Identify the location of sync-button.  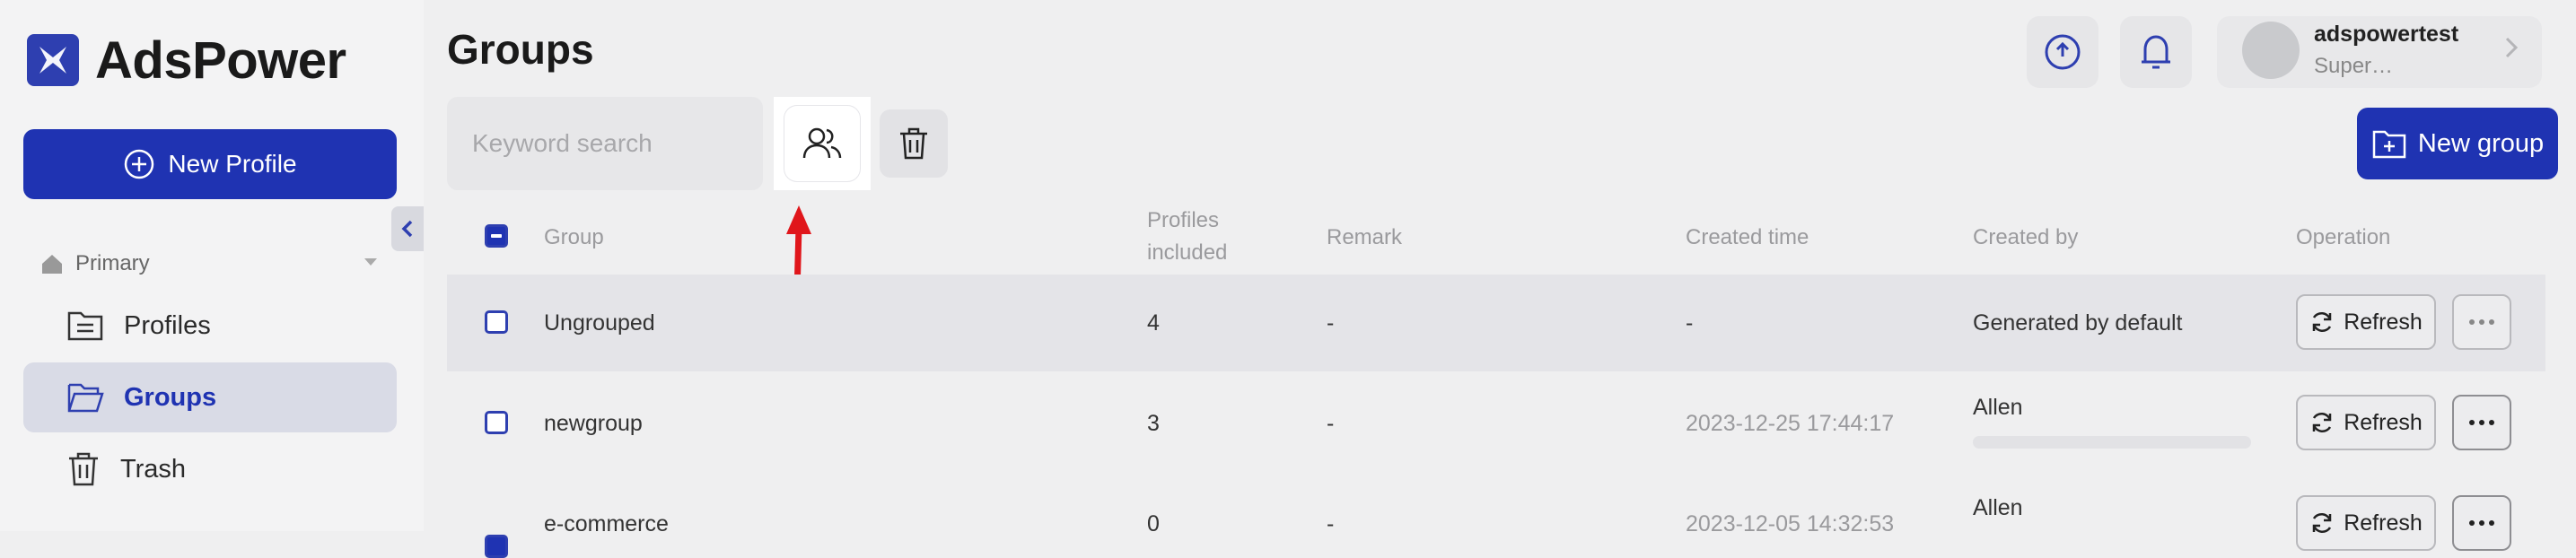
(2062, 52).